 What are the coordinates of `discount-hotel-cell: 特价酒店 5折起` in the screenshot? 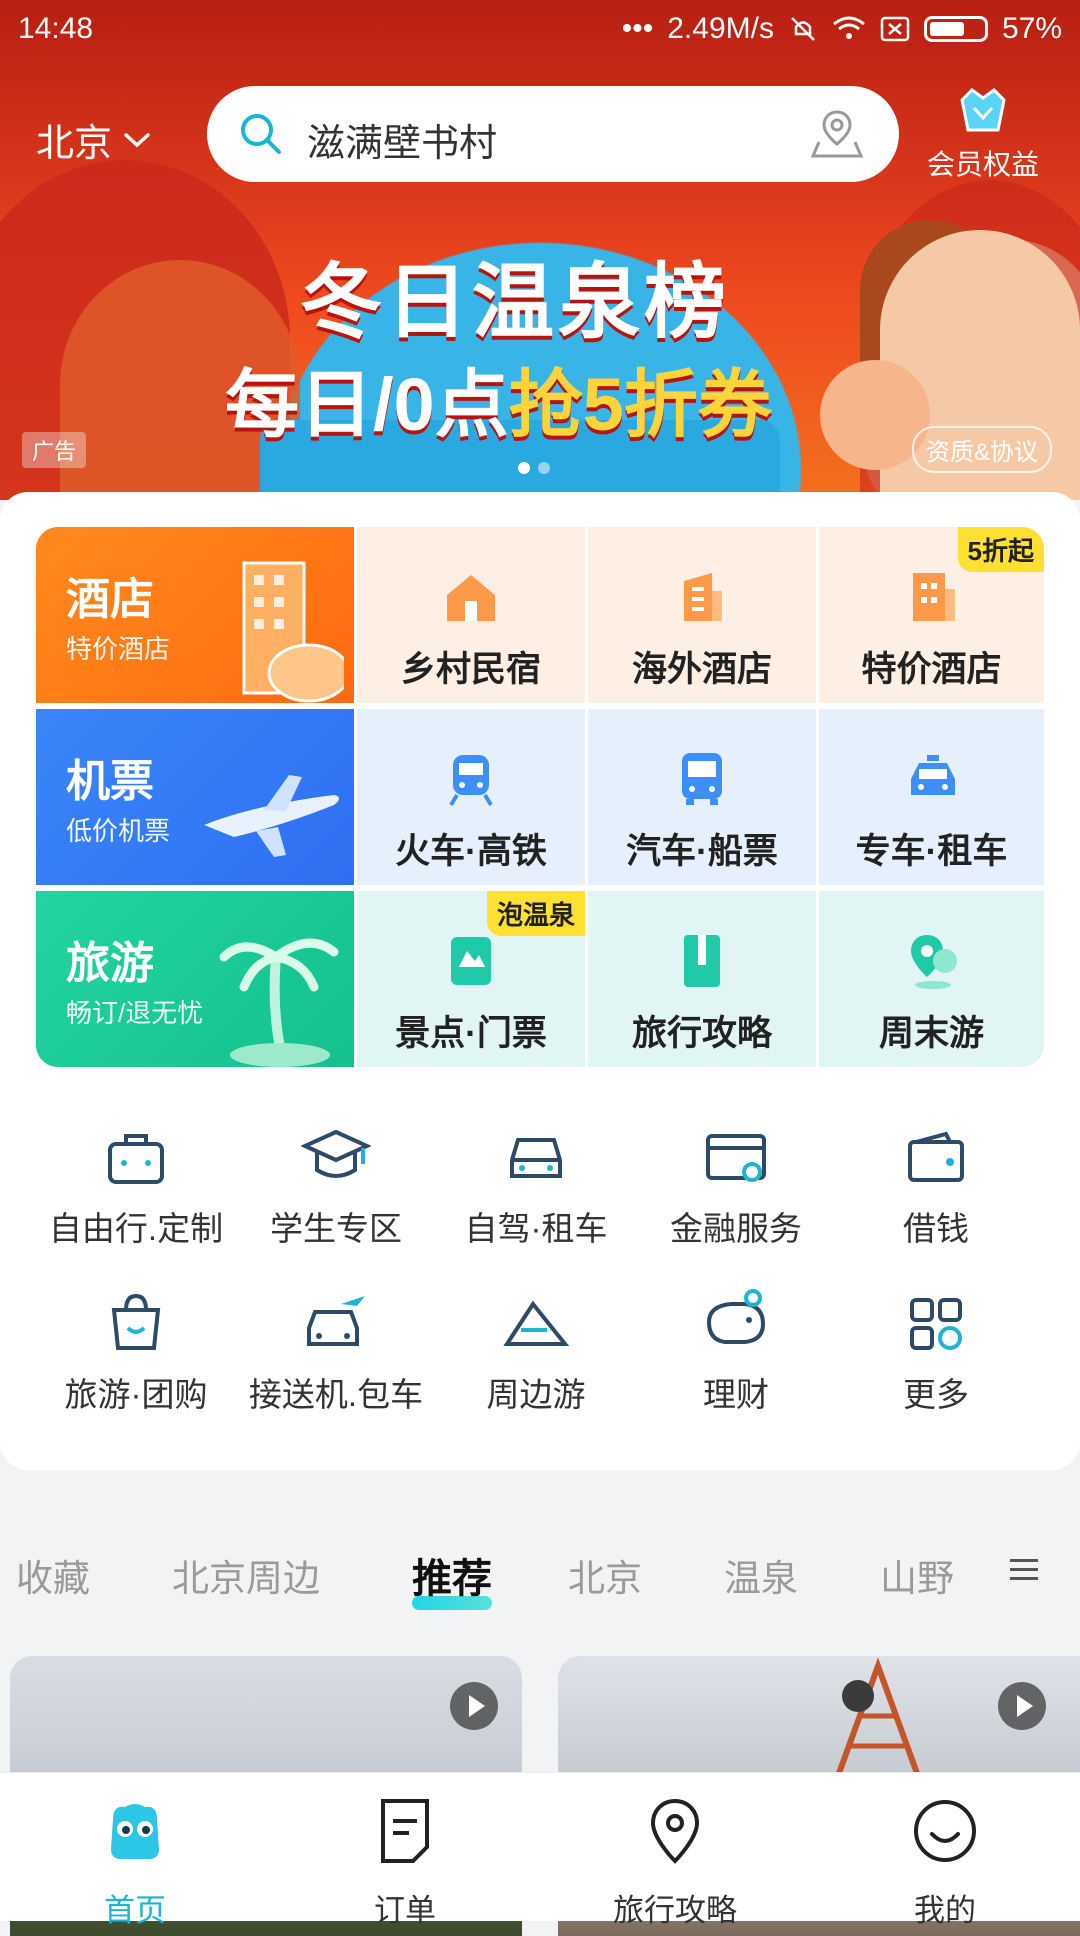 It's located at (931, 615).